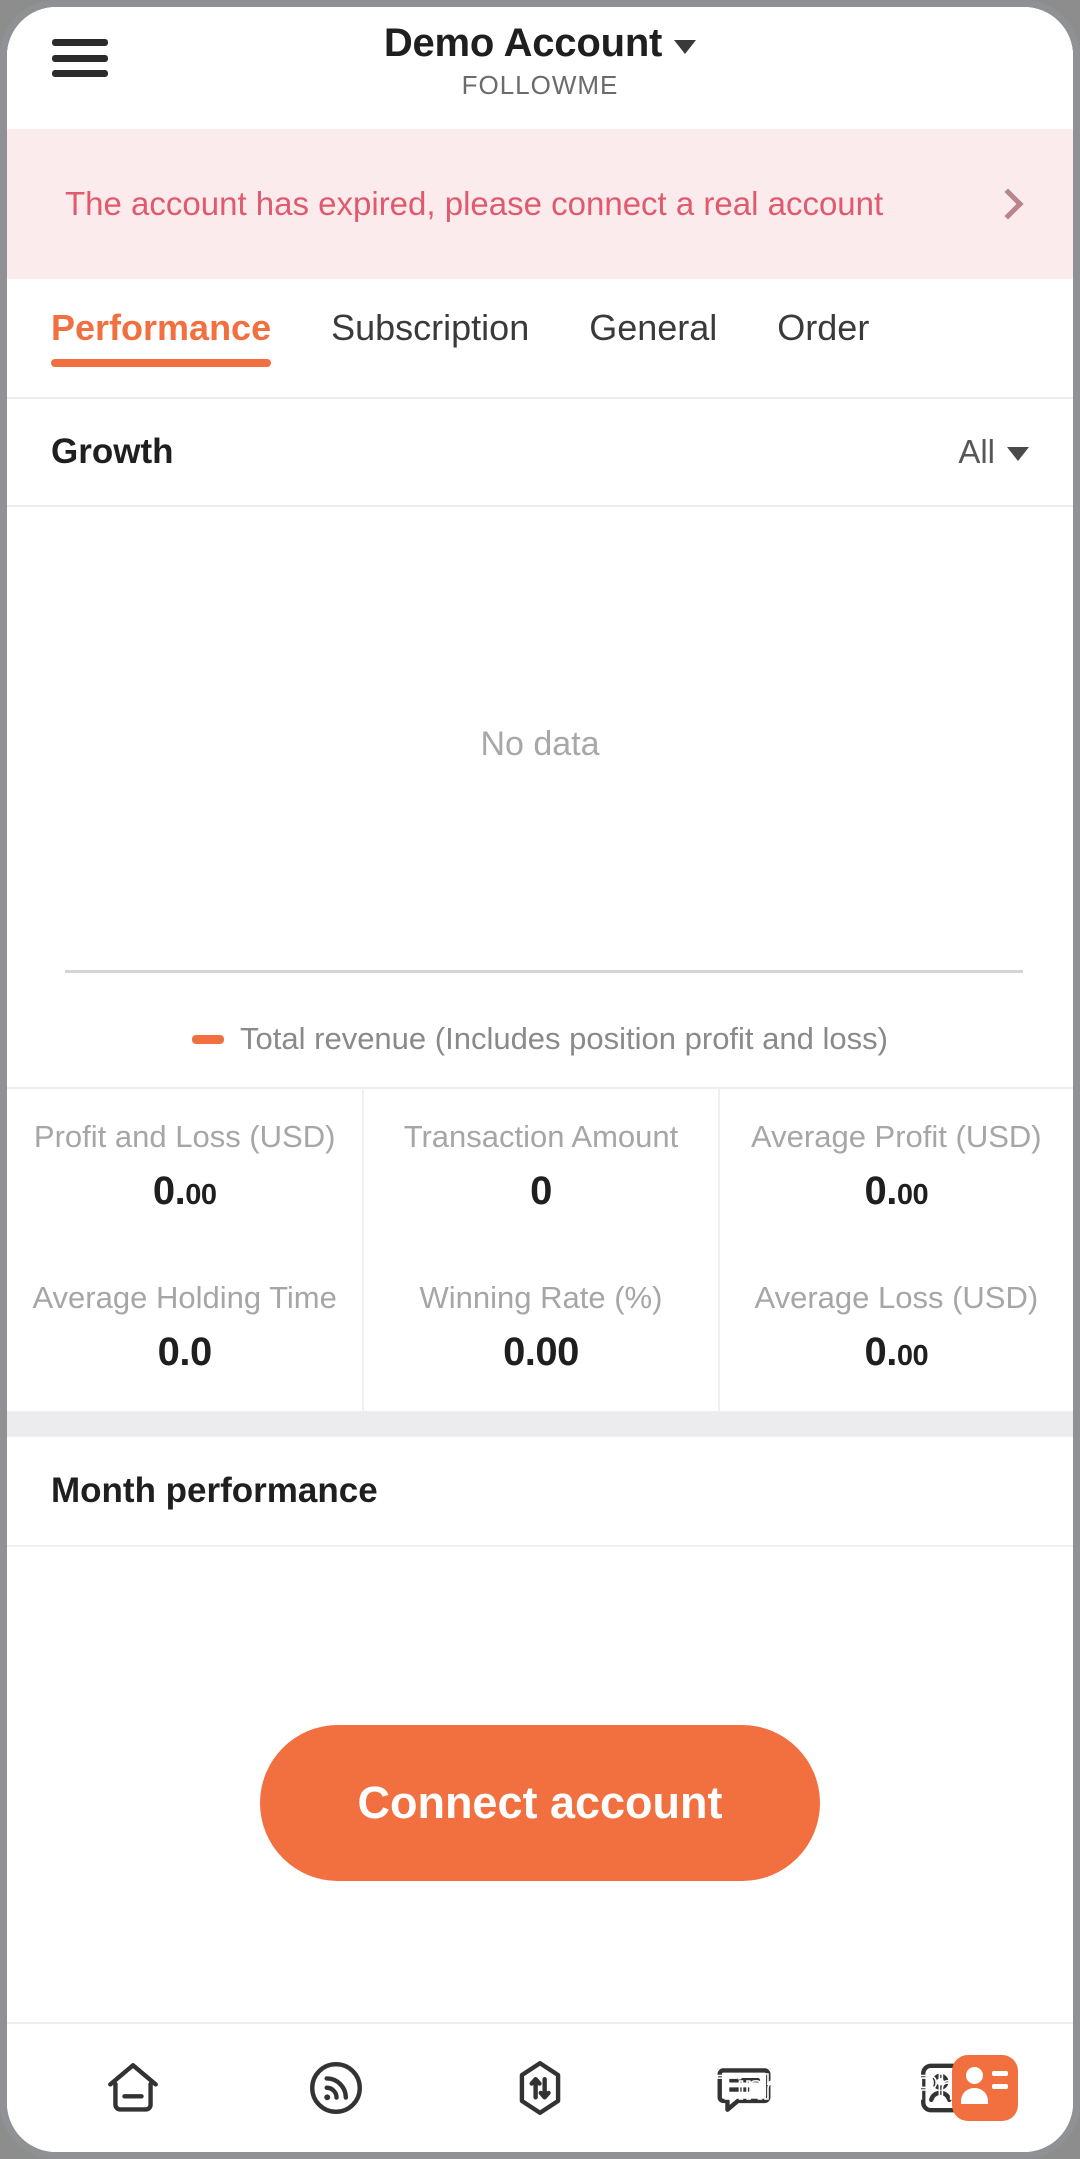 The image size is (1080, 2159). What do you see at coordinates (185, 1352) in the screenshot?
I see `stat-value: 0.0` at bounding box center [185, 1352].